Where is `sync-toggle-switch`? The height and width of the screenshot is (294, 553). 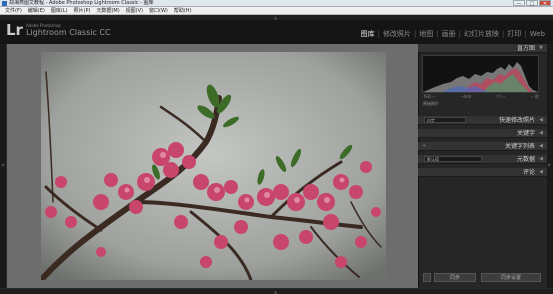 sync-toggle-switch is located at coordinates (427, 277).